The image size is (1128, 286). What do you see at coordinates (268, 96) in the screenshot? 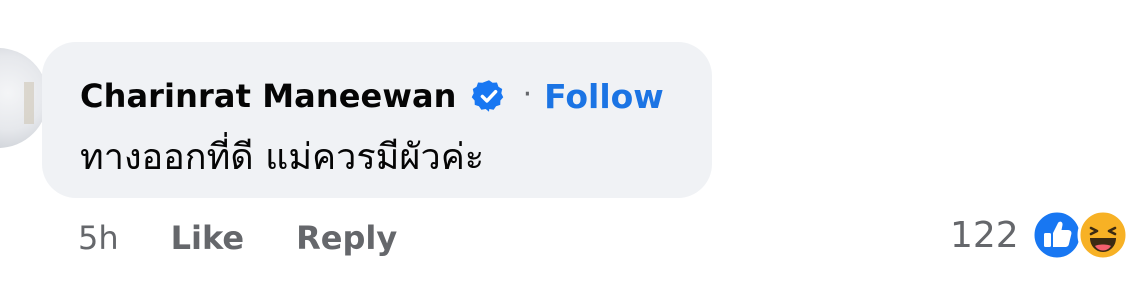
I see `author-name: Charinrat Maneewan` at bounding box center [268, 96].